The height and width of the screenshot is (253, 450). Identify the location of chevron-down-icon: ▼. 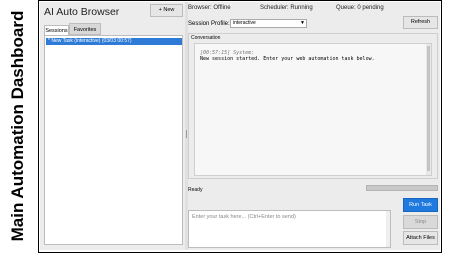
(302, 23).